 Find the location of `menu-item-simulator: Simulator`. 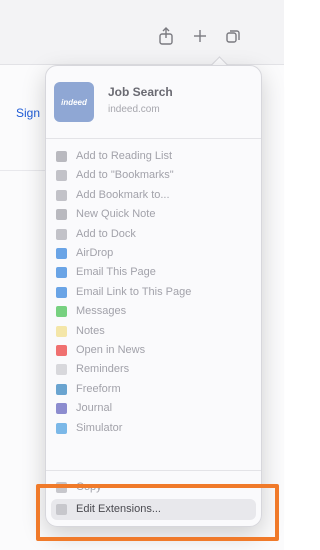

menu-item-simulator: Simulator is located at coordinates (153, 428).